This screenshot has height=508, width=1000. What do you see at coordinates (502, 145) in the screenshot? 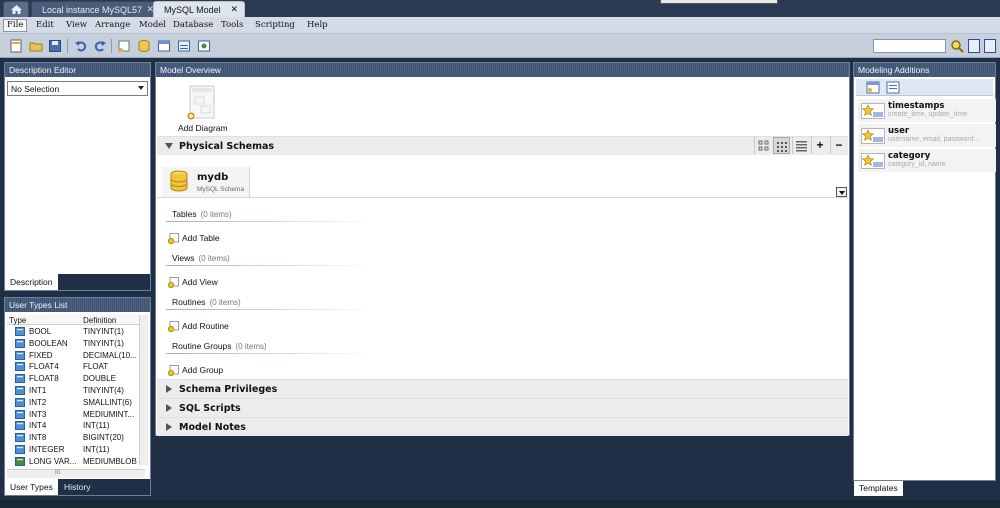
I see `physical-schemas-section: Physical Schemas + −` at bounding box center [502, 145].